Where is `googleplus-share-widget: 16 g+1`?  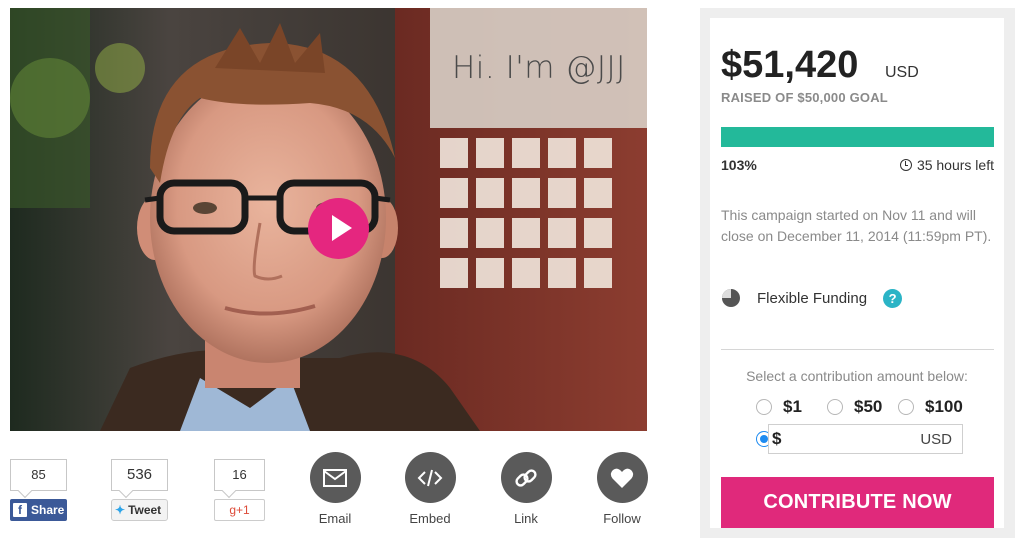 googleplus-share-widget: 16 g+1 is located at coordinates (239, 490).